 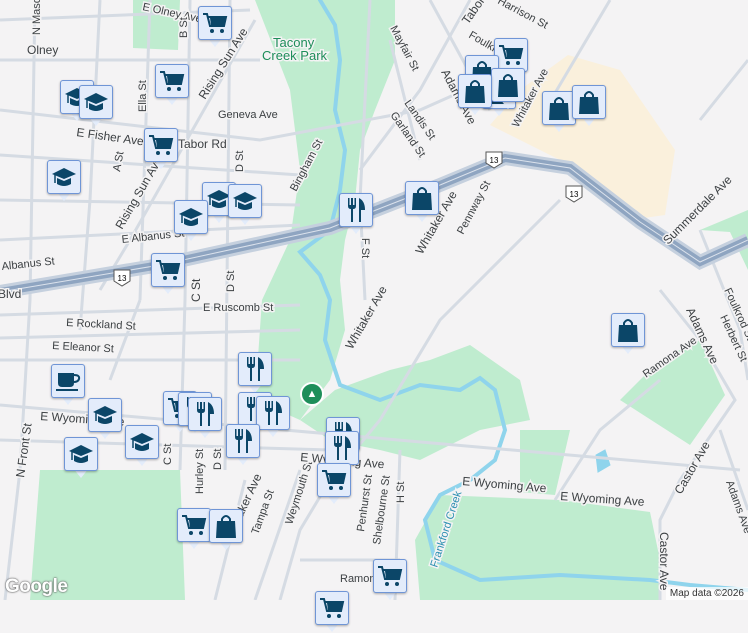 I want to click on label: E Eleanor St, so click(x=83, y=347).